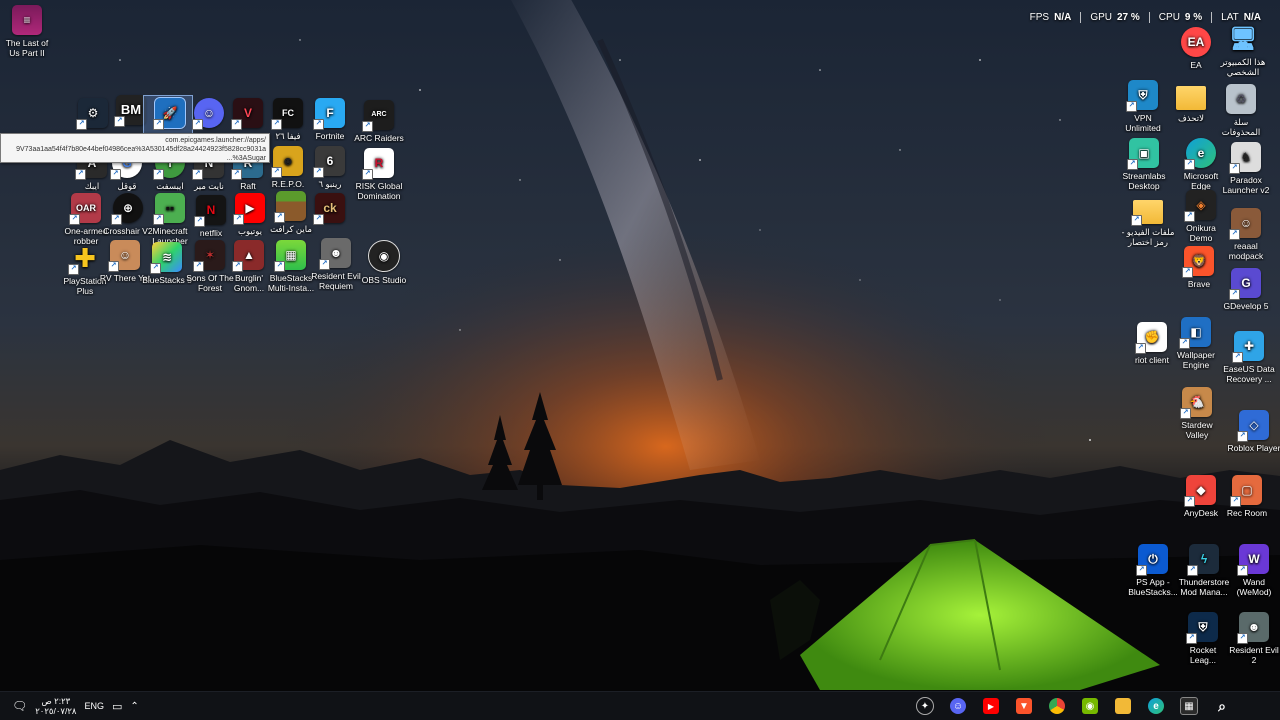 This screenshot has height=720, width=1280. I want to click on desktop-icon-obs-studio: ◉ OBS Studio, so click(384, 262).